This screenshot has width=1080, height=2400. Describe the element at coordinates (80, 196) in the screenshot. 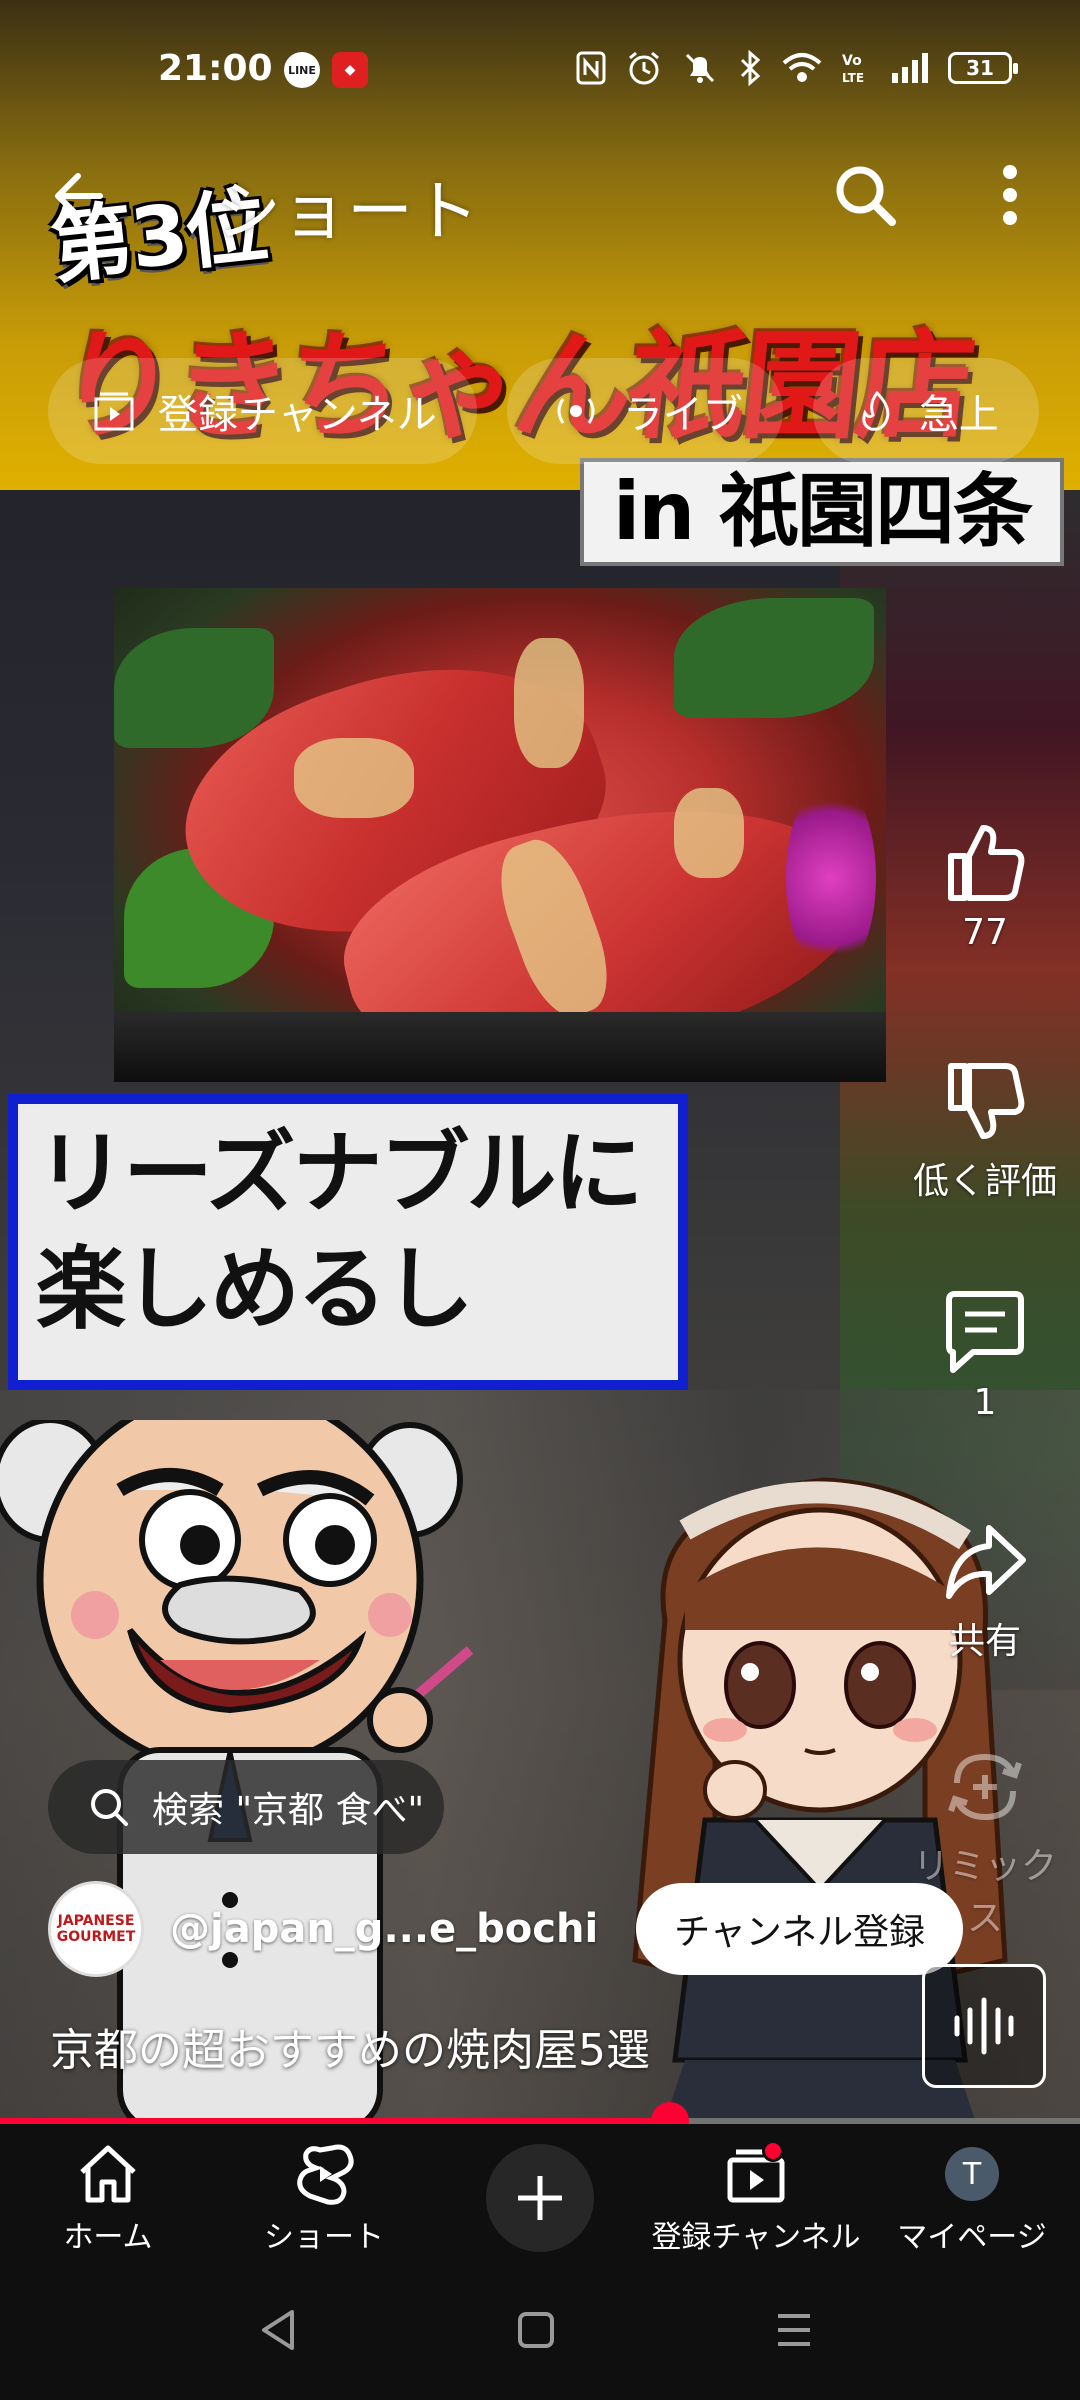

I see `back-arrow-icon` at that location.